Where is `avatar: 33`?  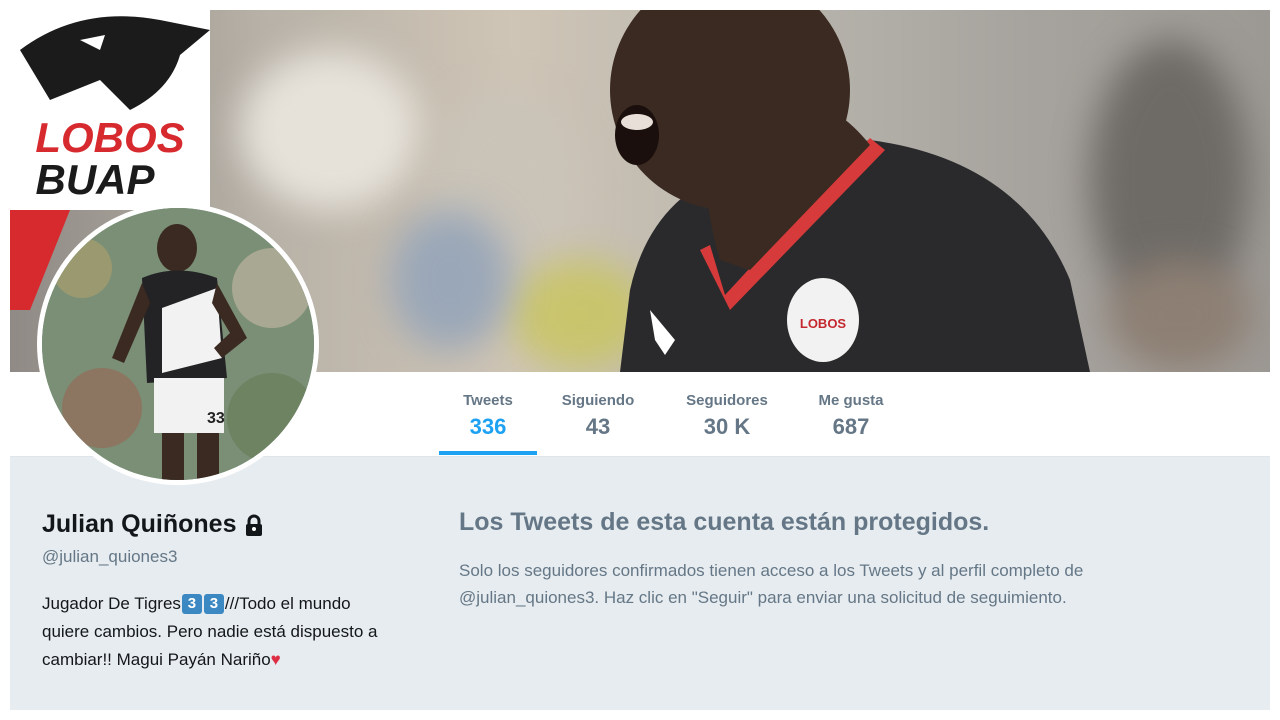
avatar: 33 is located at coordinates (178, 344).